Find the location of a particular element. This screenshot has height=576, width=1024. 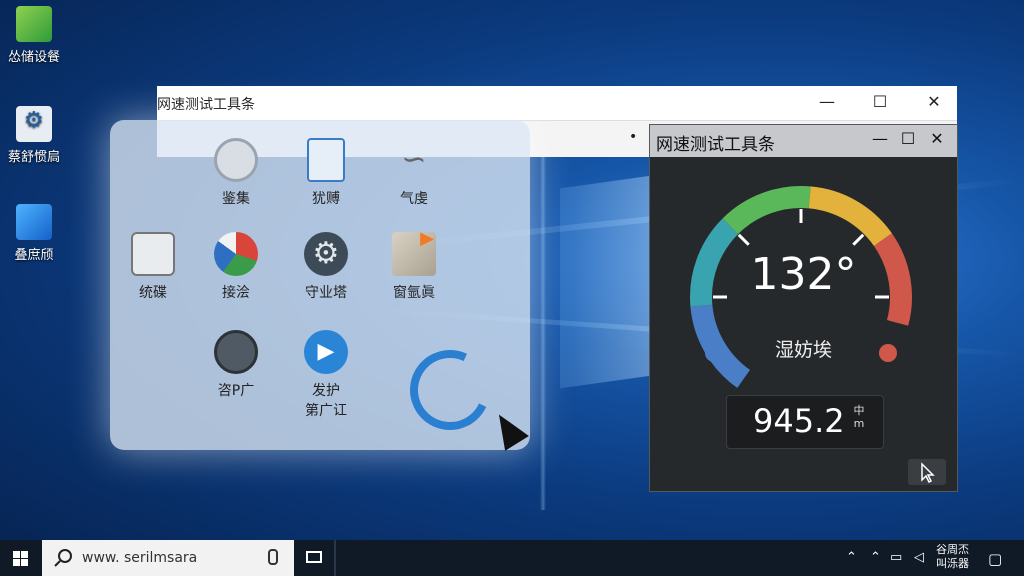

launcher-app: ∽ 气虔 is located at coordinates (414, 173).